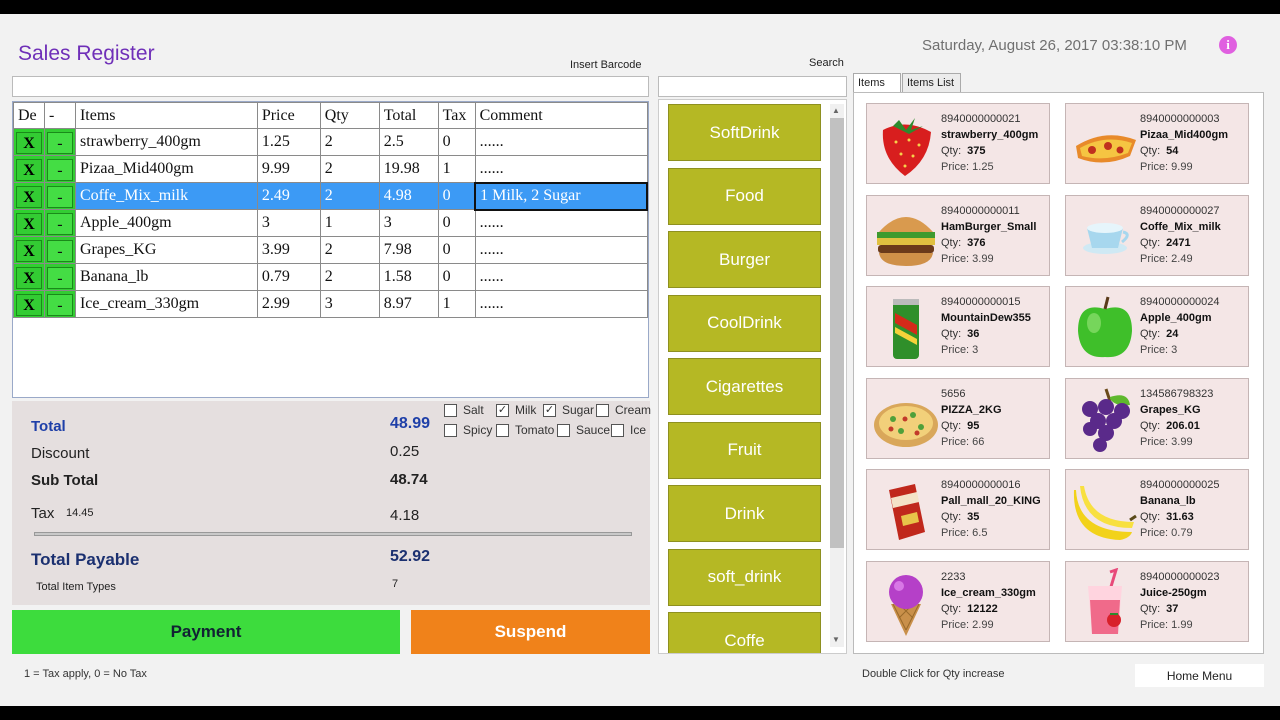 This screenshot has width=1280, height=720. I want to click on option-cream: Cream, so click(623, 410).